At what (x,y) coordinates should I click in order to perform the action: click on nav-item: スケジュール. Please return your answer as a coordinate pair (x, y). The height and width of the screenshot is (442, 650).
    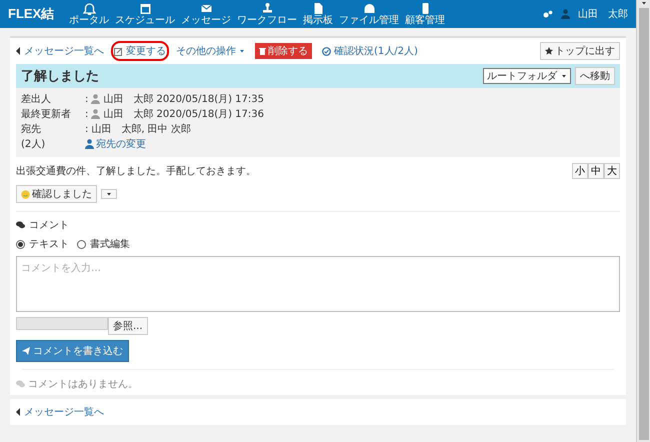
    Looking at the image, I should click on (145, 14).